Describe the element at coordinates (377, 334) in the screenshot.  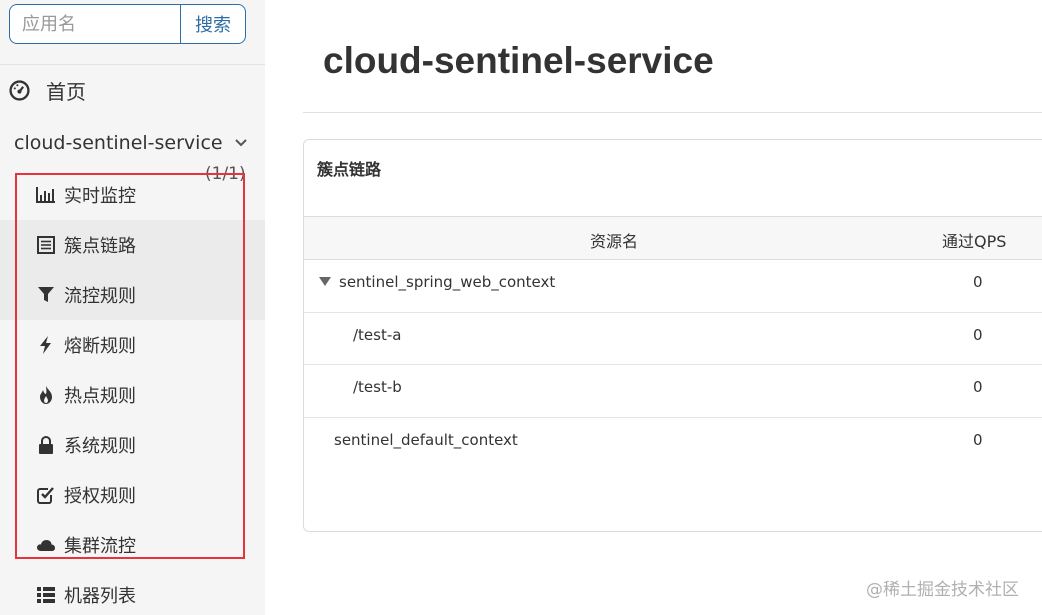
I see `resource-name: /test-a` at that location.